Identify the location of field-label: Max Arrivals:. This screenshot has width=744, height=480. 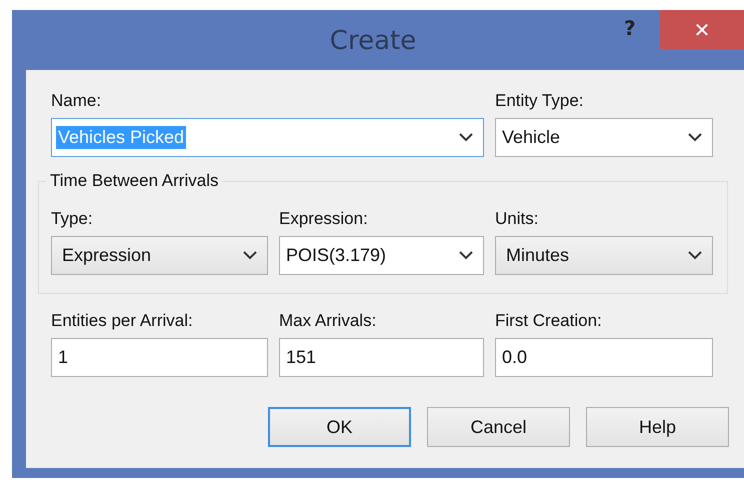
(328, 321).